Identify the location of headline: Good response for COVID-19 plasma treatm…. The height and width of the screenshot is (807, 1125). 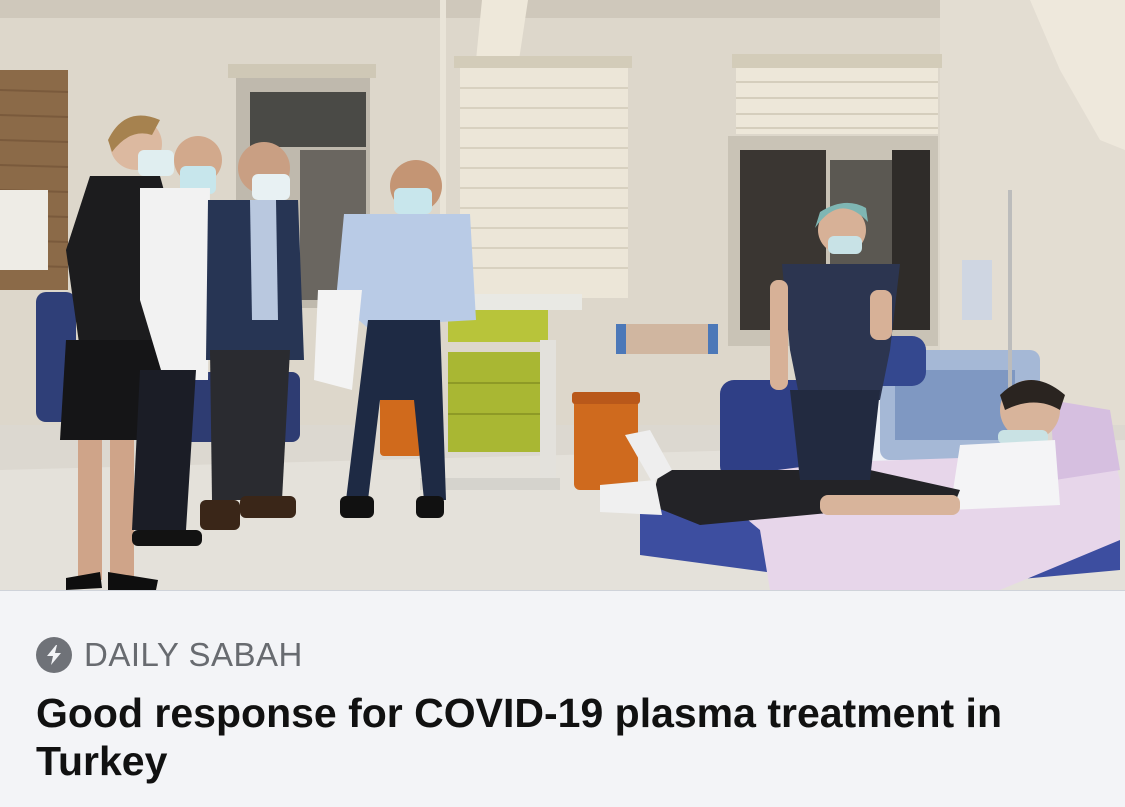
(566, 737).